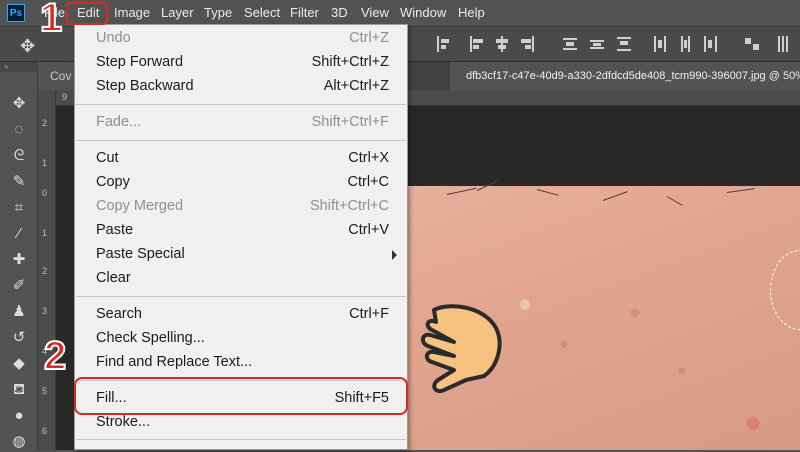 The image size is (800, 452). What do you see at coordinates (752, 44) in the screenshot?
I see `auto-align-icon` at bounding box center [752, 44].